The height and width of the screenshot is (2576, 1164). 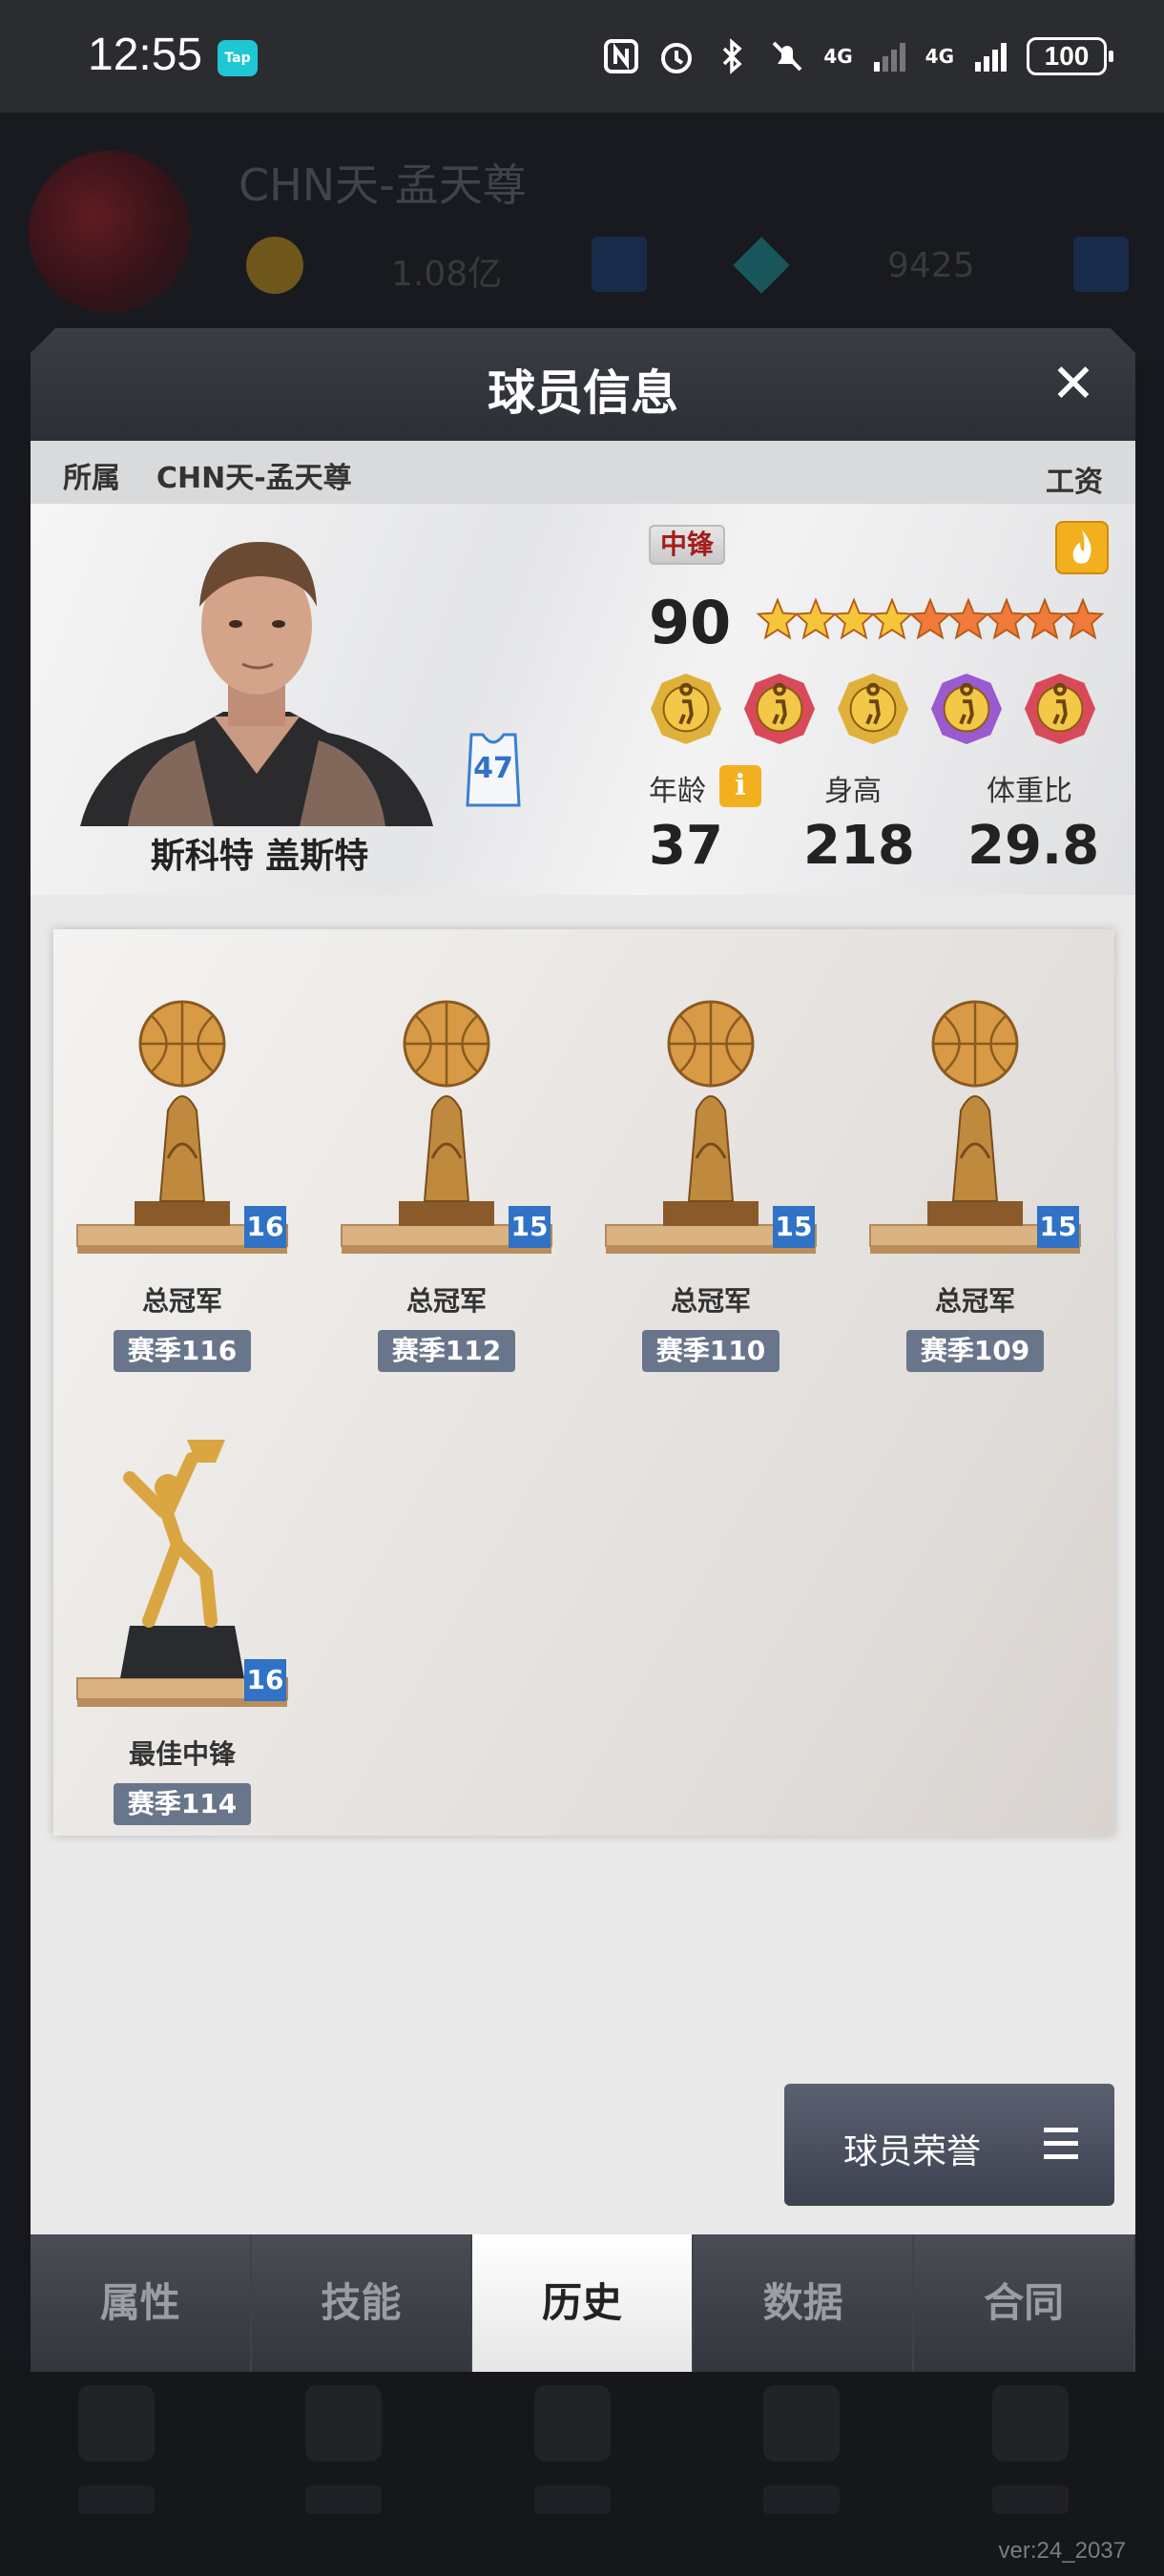 What do you see at coordinates (1075, 479) in the screenshot?
I see `salary-label: 工资` at bounding box center [1075, 479].